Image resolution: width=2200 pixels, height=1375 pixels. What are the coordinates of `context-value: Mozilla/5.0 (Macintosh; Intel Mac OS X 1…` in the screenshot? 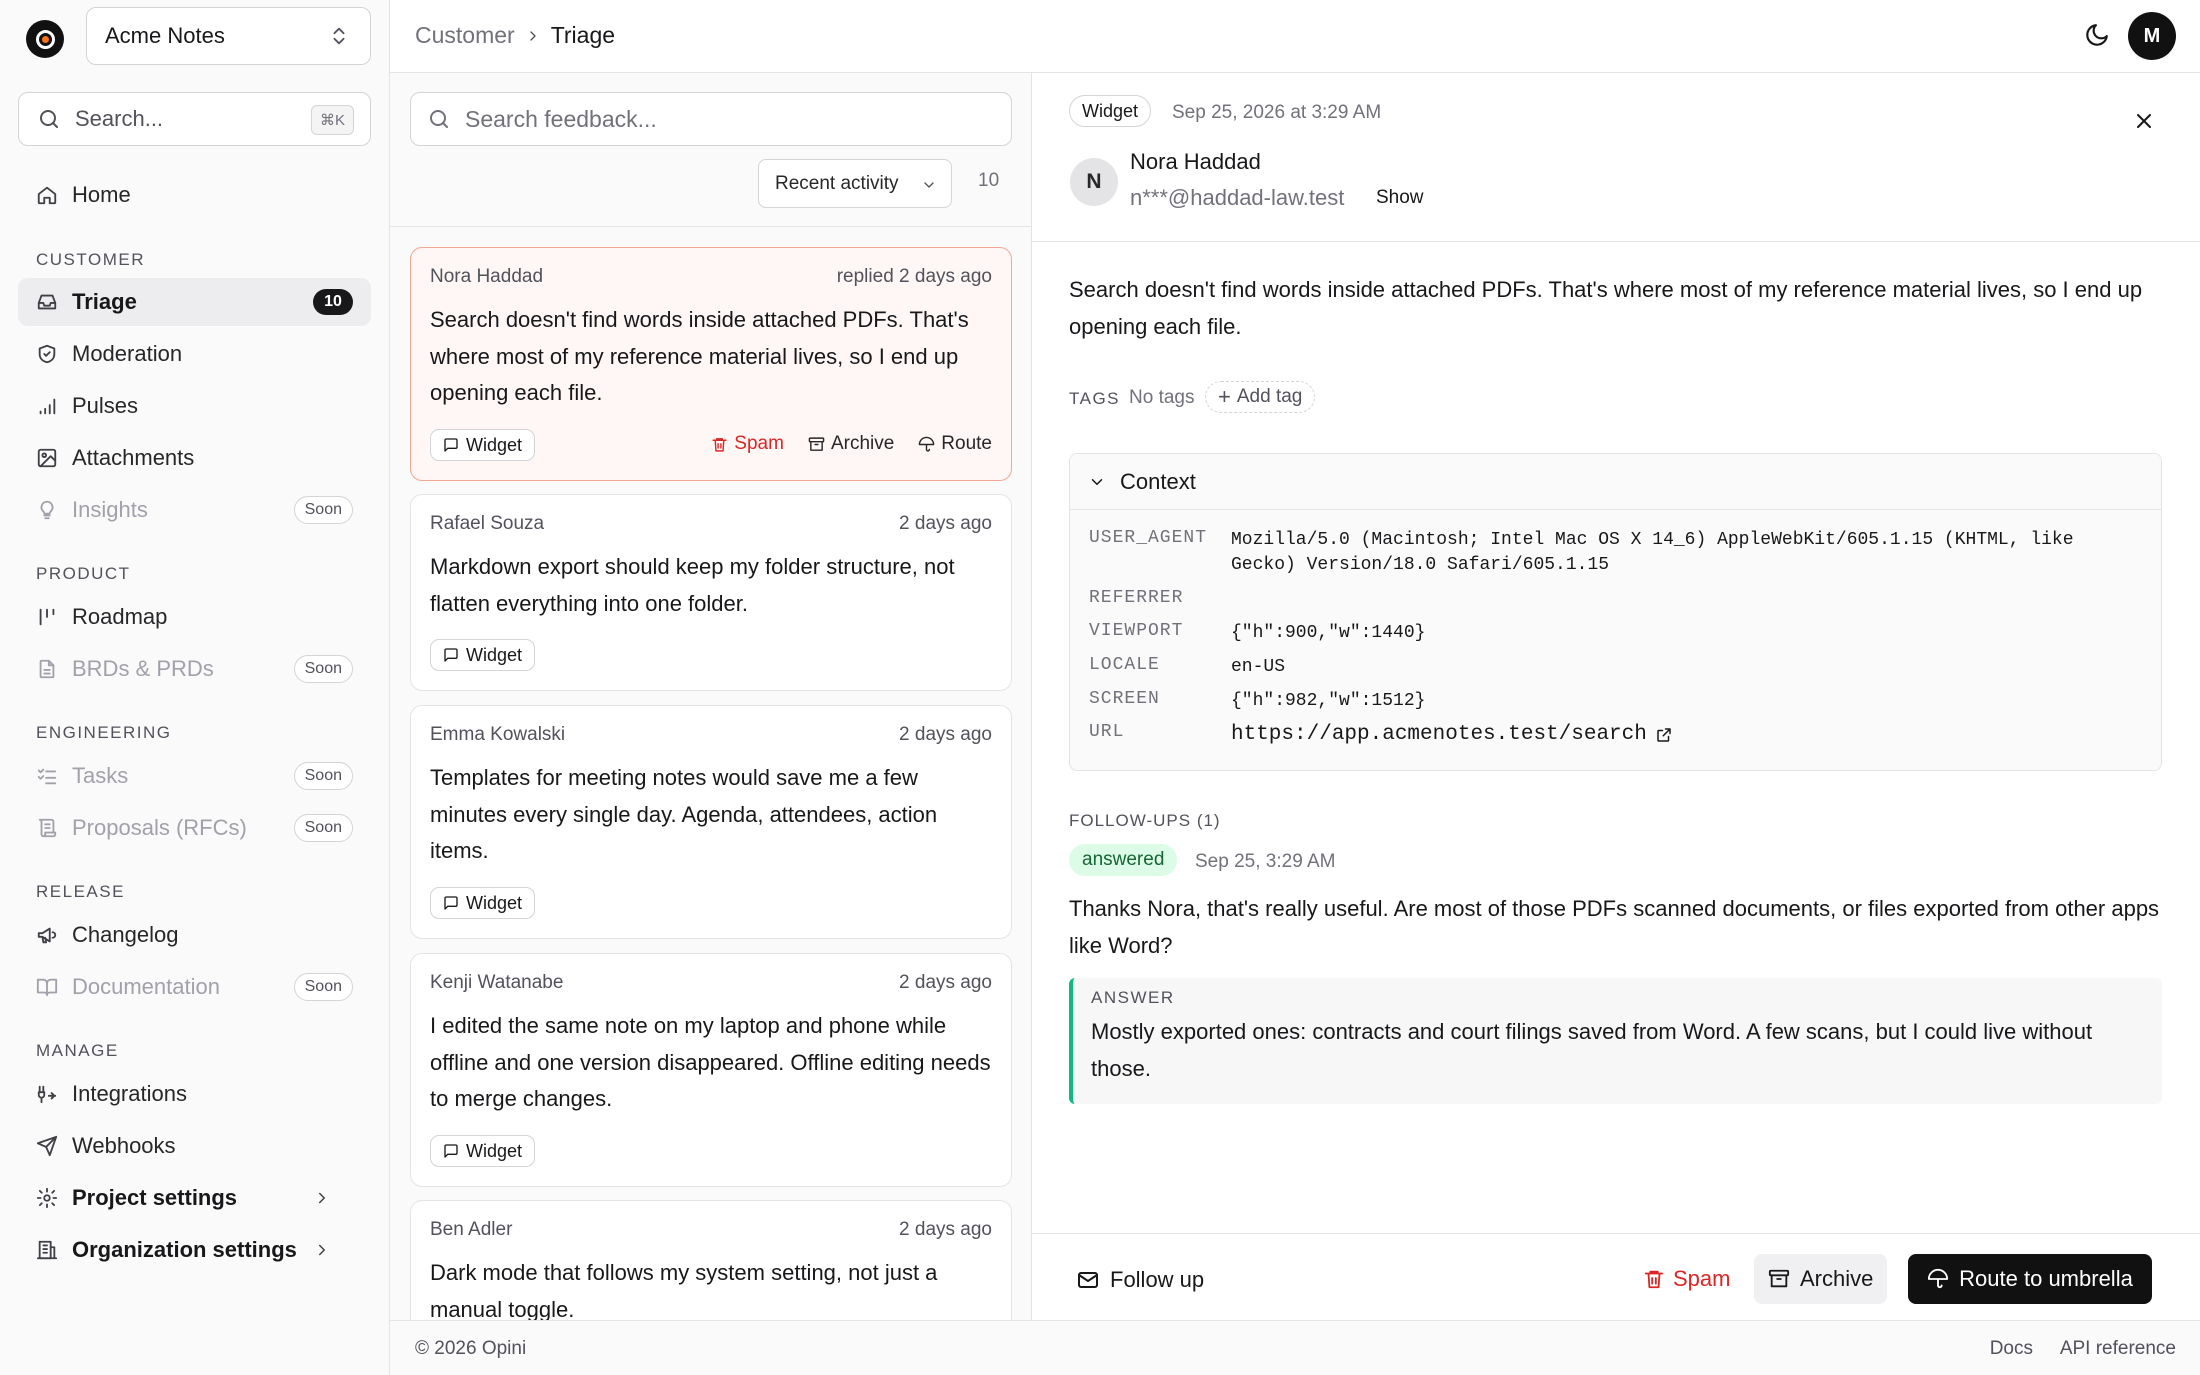 It's located at (1652, 552).